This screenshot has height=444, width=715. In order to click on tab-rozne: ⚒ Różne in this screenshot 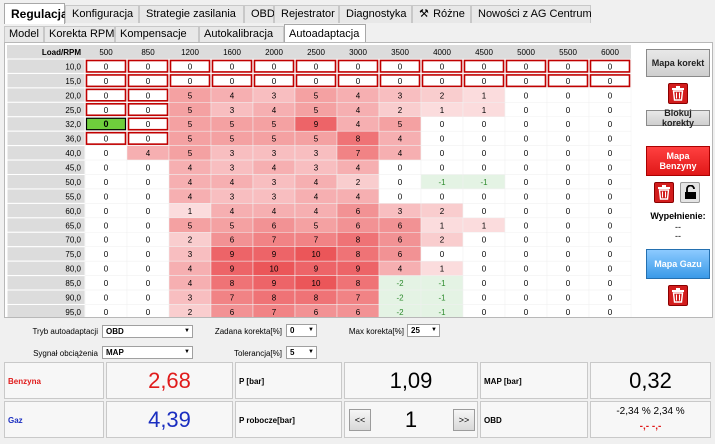, I will do `click(441, 14)`.